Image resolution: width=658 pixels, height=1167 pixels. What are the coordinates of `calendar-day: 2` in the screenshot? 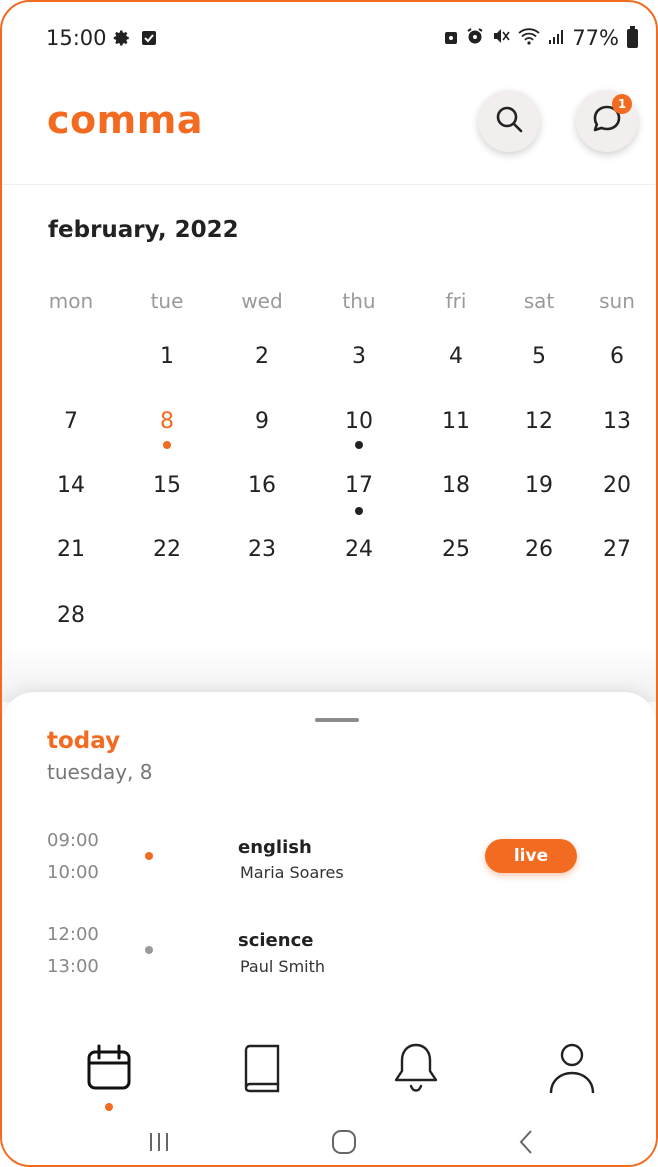 It's located at (262, 356).